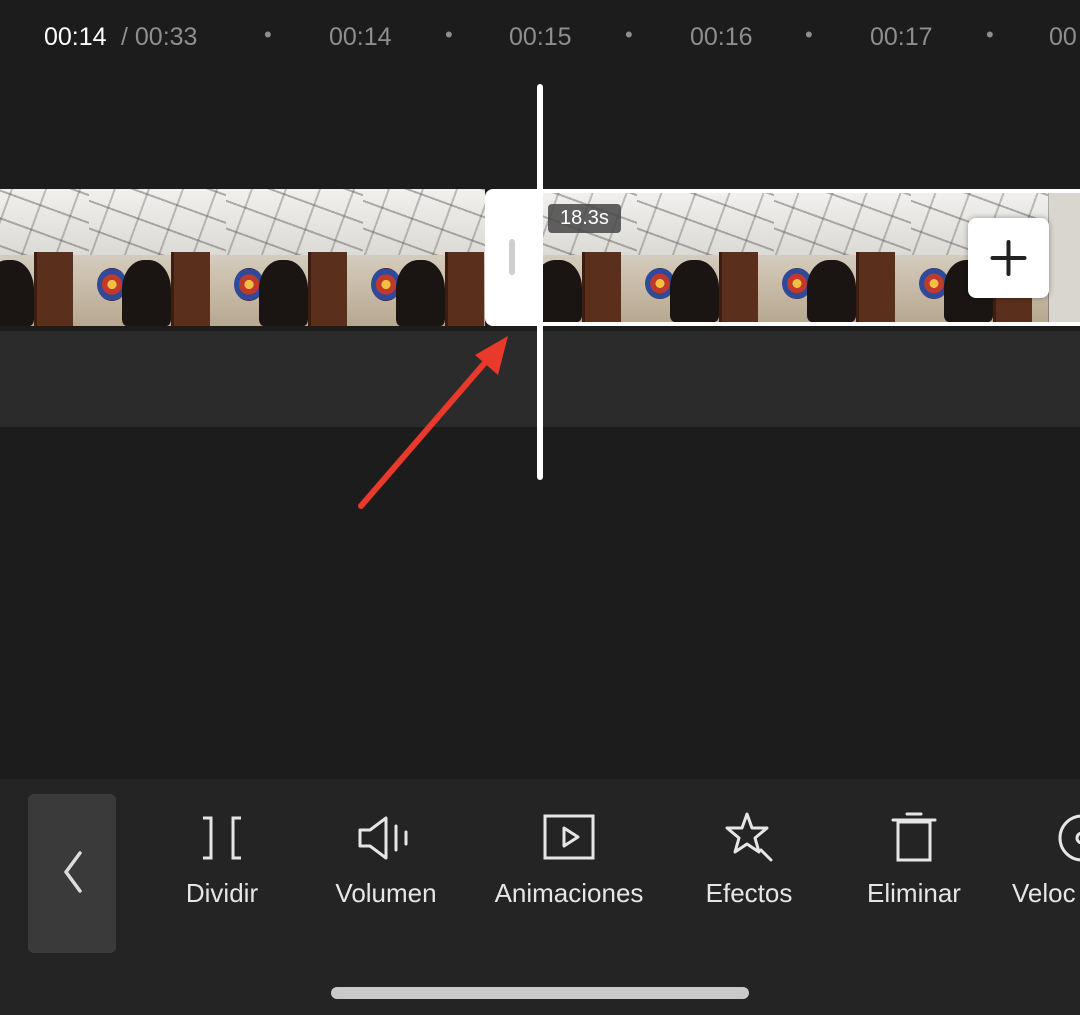 The image size is (1080, 1015). What do you see at coordinates (386, 893) in the screenshot?
I see `tool-label: Volumen` at bounding box center [386, 893].